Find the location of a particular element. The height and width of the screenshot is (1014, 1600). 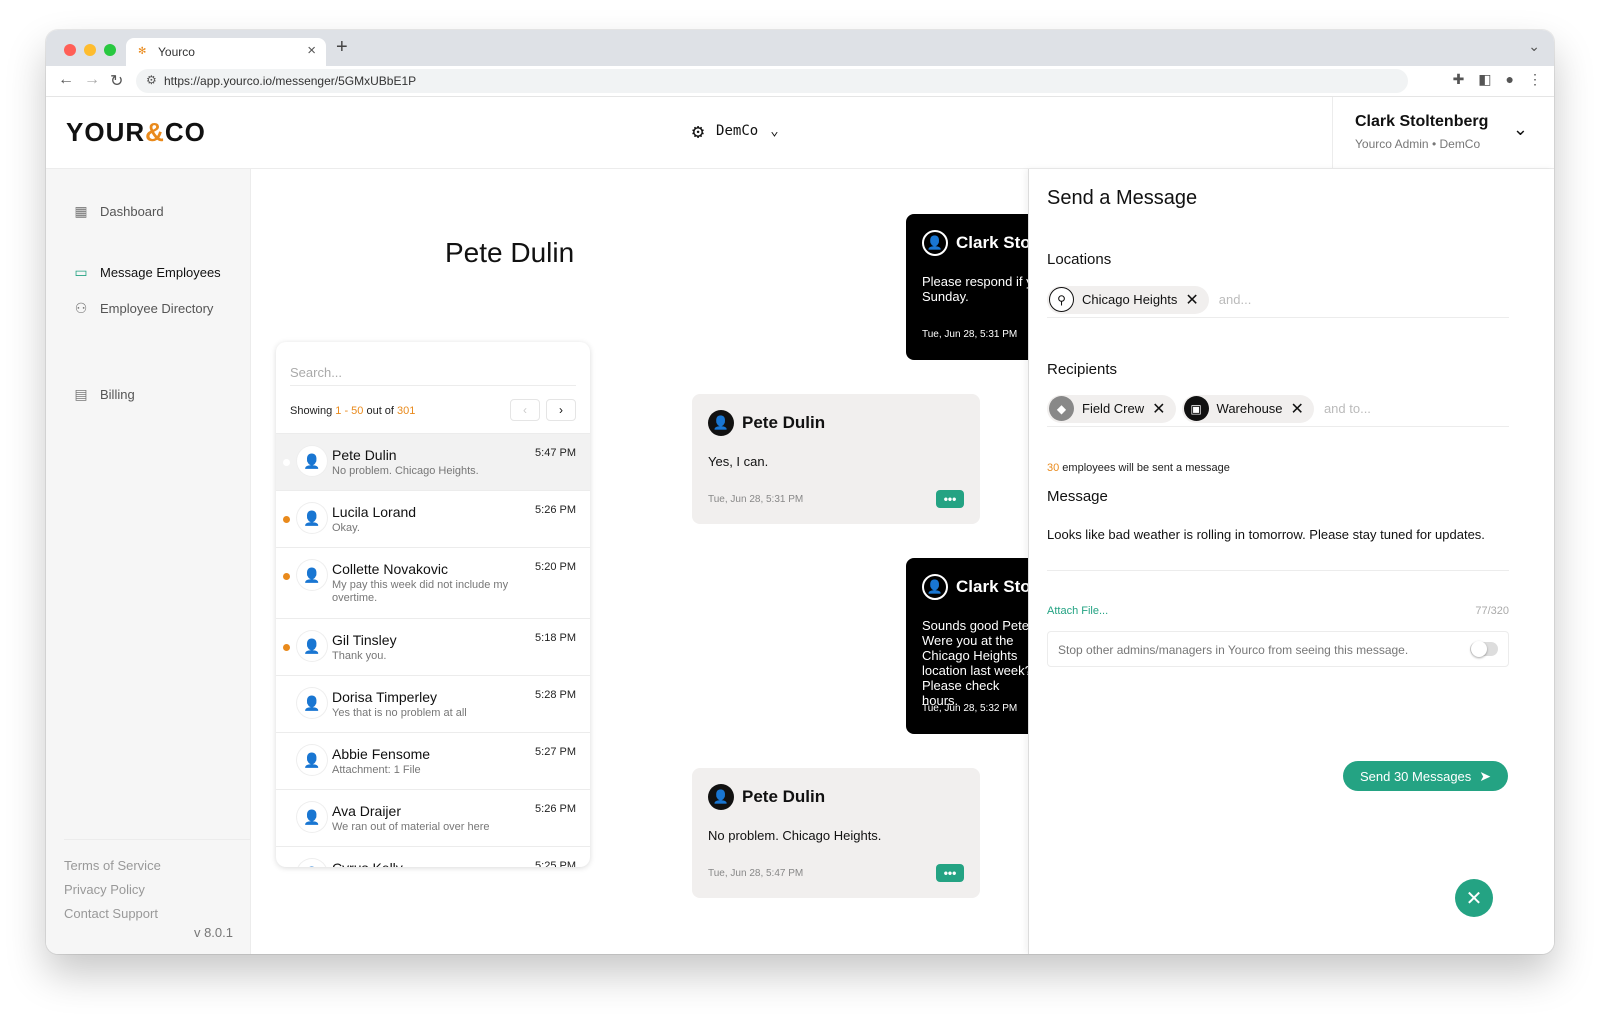

tab-title: Yourco is located at coordinates (176, 52).